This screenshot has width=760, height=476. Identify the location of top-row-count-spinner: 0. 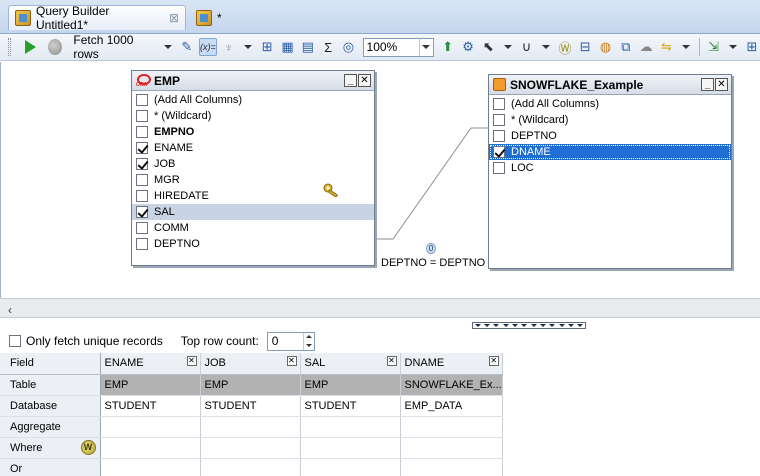
(290, 341).